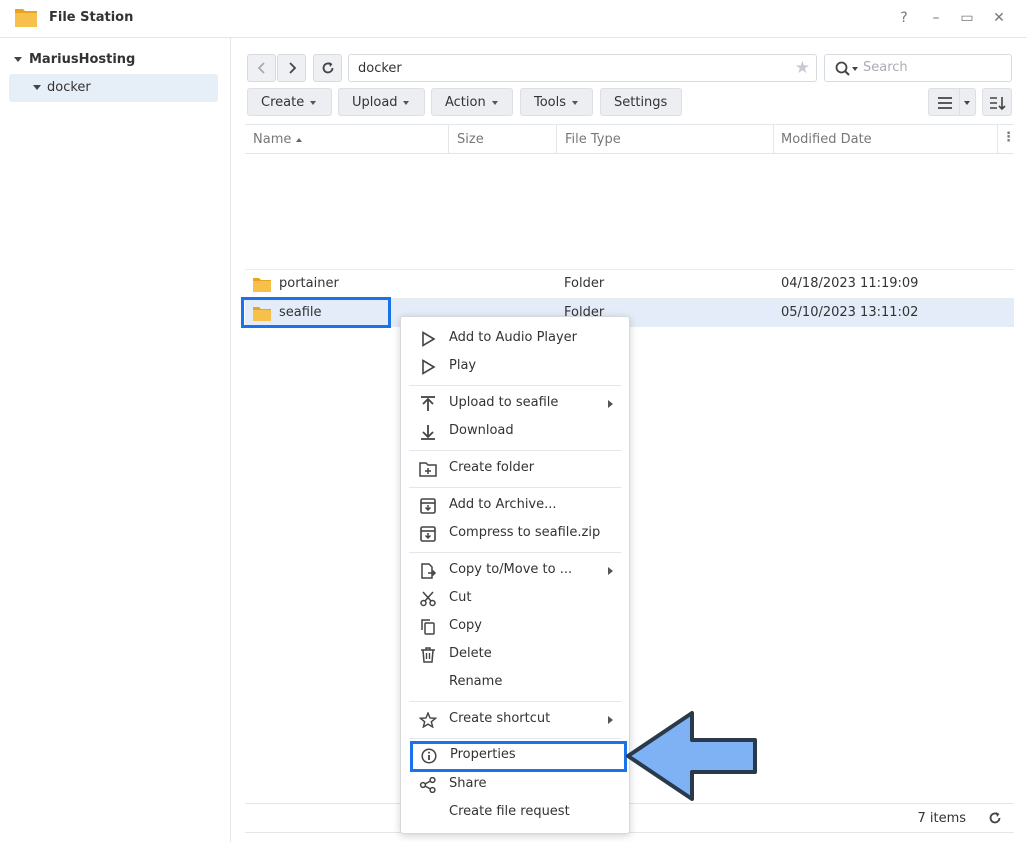 The width and height of the screenshot is (1027, 842). I want to click on menu-item-cut: Cut, so click(515, 599).